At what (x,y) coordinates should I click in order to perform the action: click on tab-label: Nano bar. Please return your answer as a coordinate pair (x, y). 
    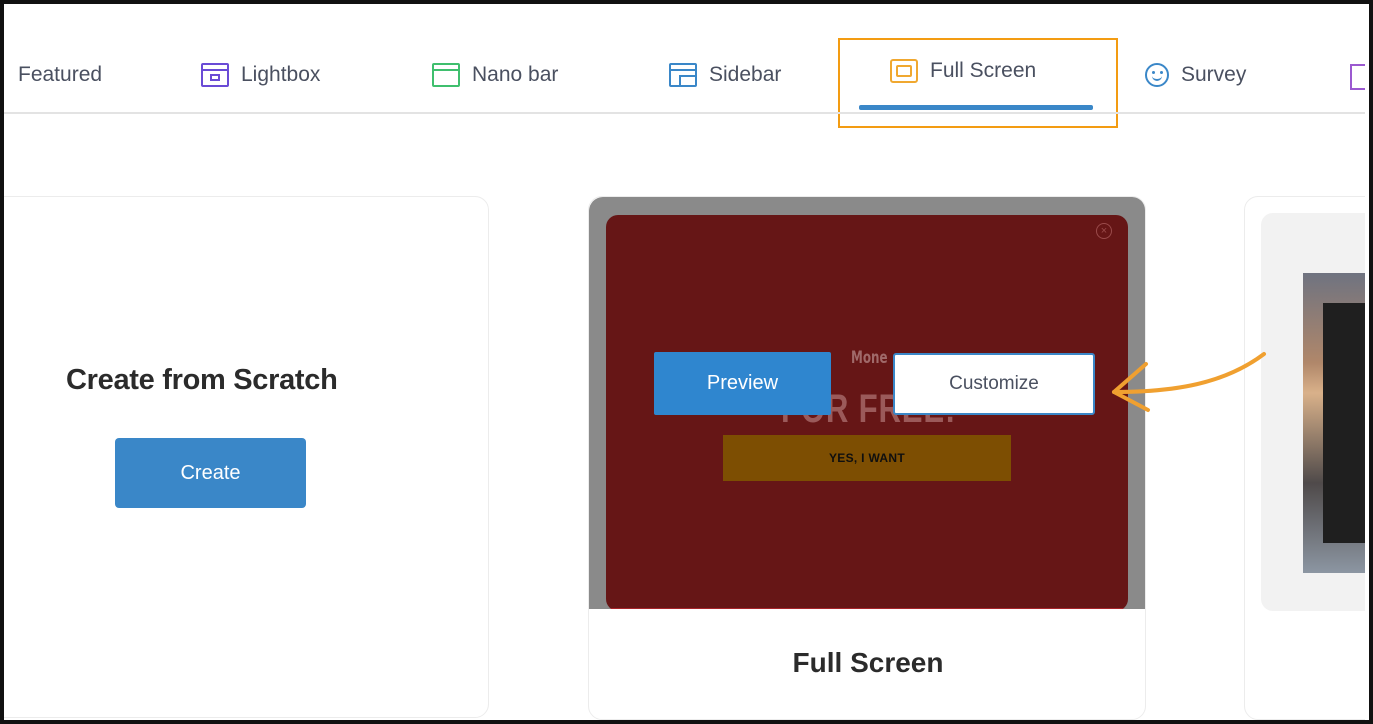
    Looking at the image, I should click on (515, 74).